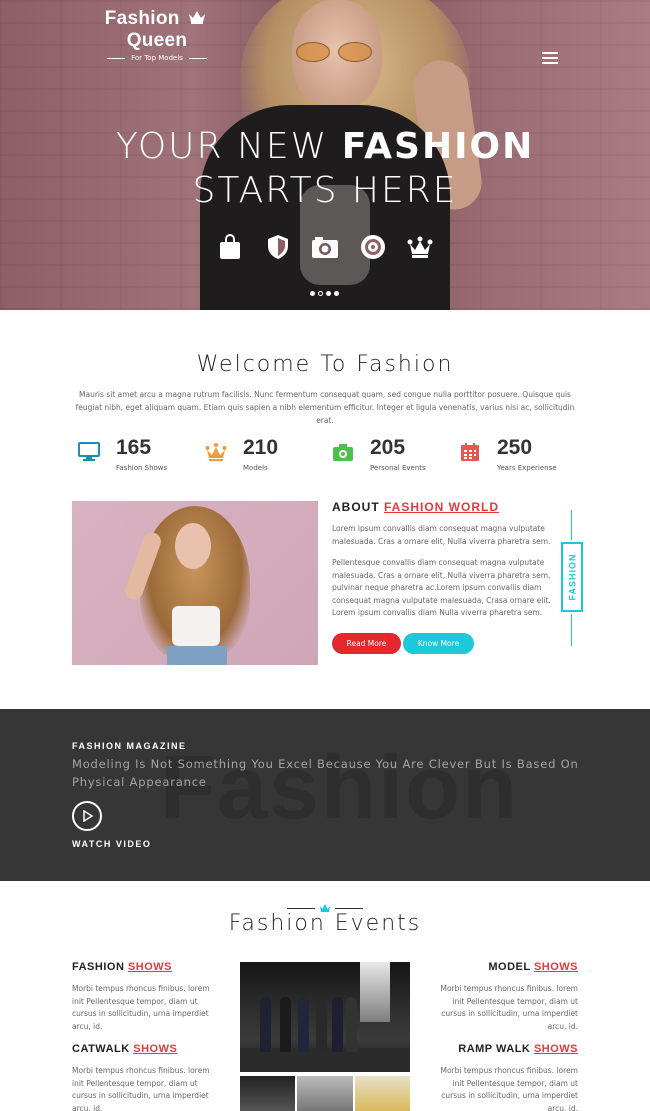  I want to click on hero-headline: YOUR NEW FASHION STARTS HERE, so click(325, 169).